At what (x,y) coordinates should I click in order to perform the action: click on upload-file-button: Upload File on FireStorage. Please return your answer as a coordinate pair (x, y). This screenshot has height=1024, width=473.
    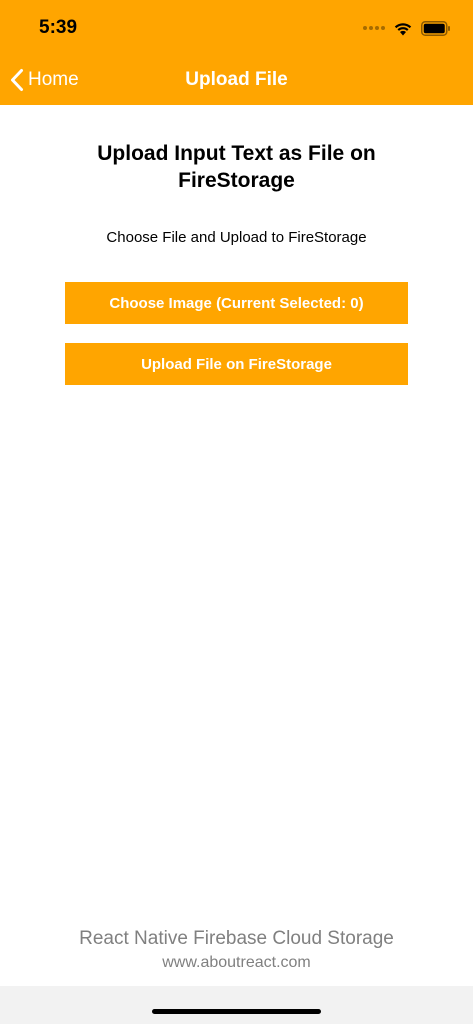
    Looking at the image, I should click on (236, 364).